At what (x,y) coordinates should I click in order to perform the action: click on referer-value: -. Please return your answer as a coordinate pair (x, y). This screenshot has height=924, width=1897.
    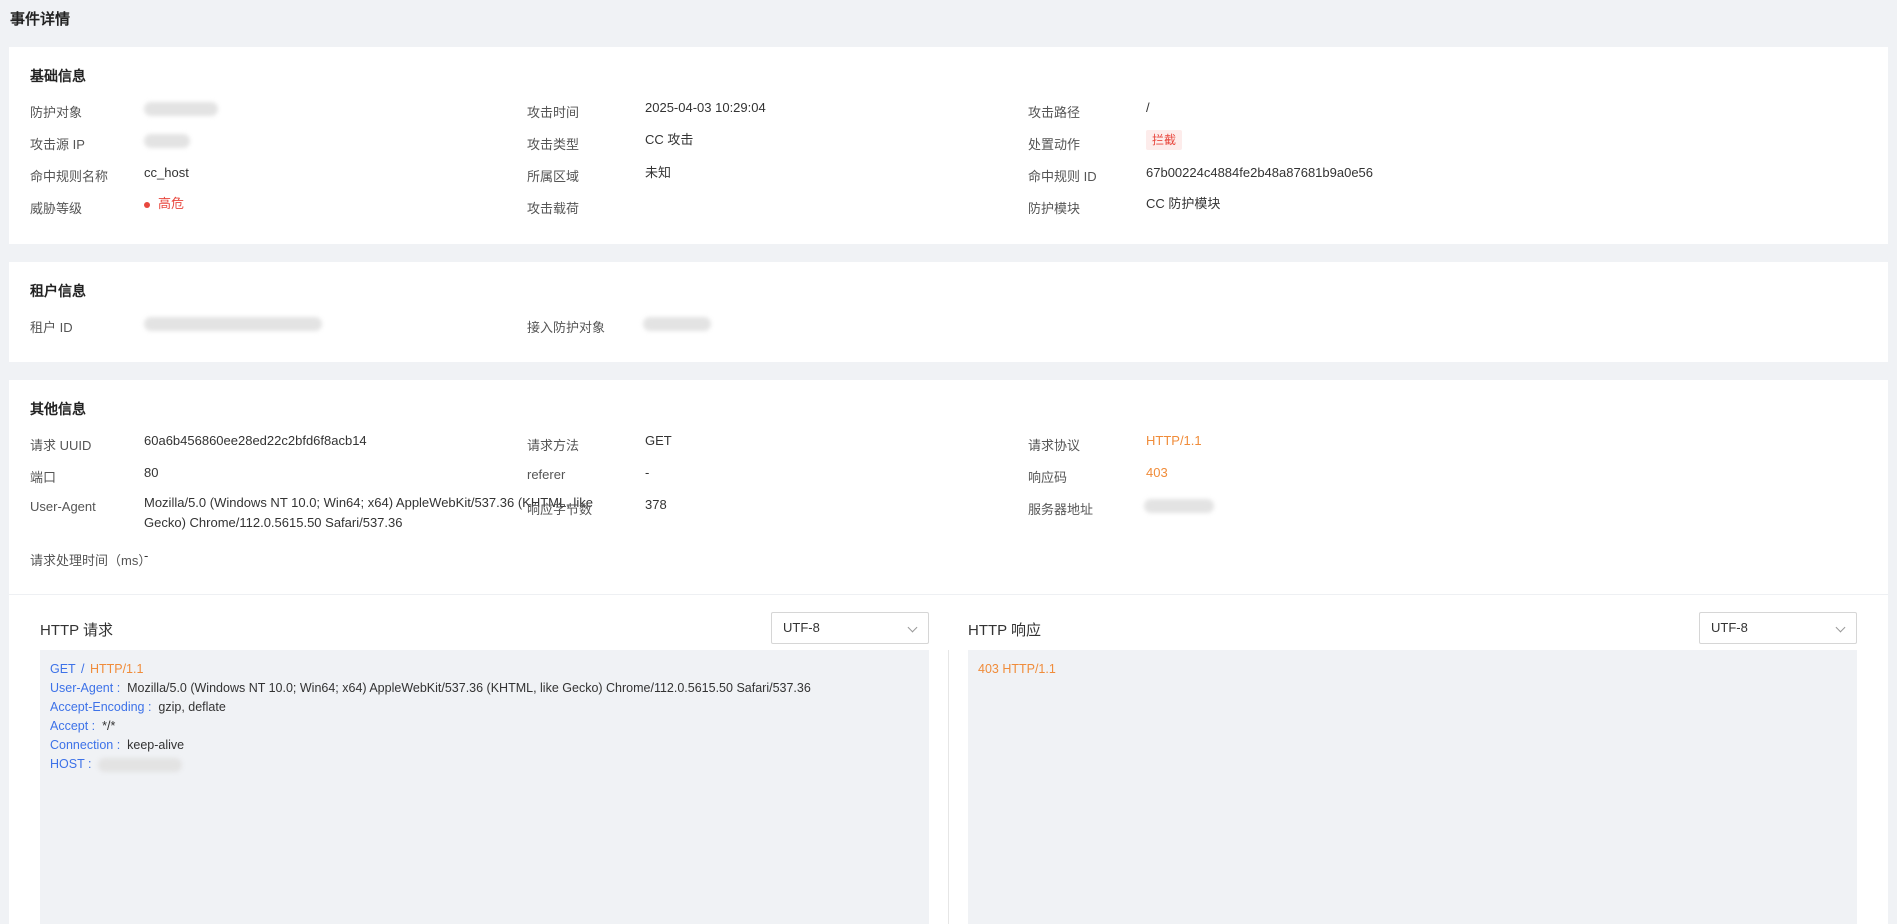
    Looking at the image, I should click on (647, 472).